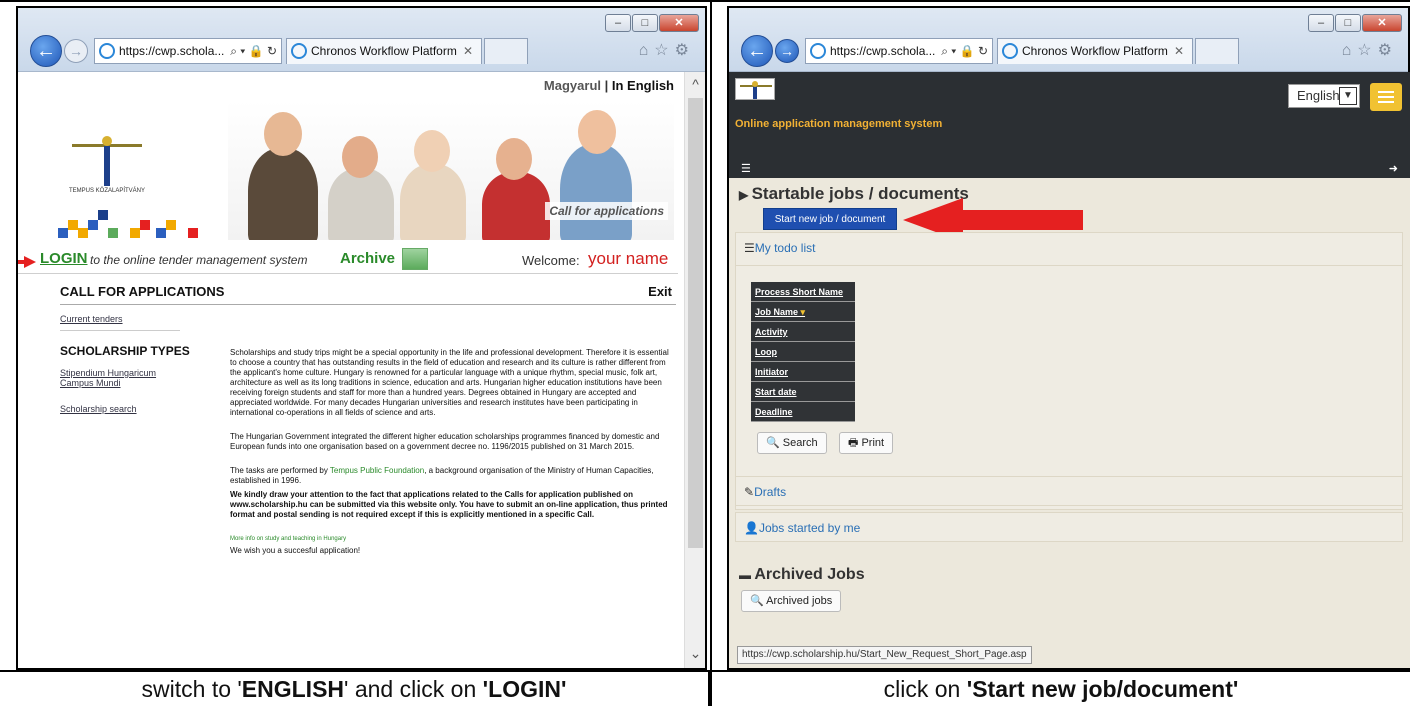 The image size is (1410, 706). What do you see at coordinates (355, 689) in the screenshot?
I see `left-caption: switch to 'ENGLISH' and click on 'LOGIN'` at bounding box center [355, 689].